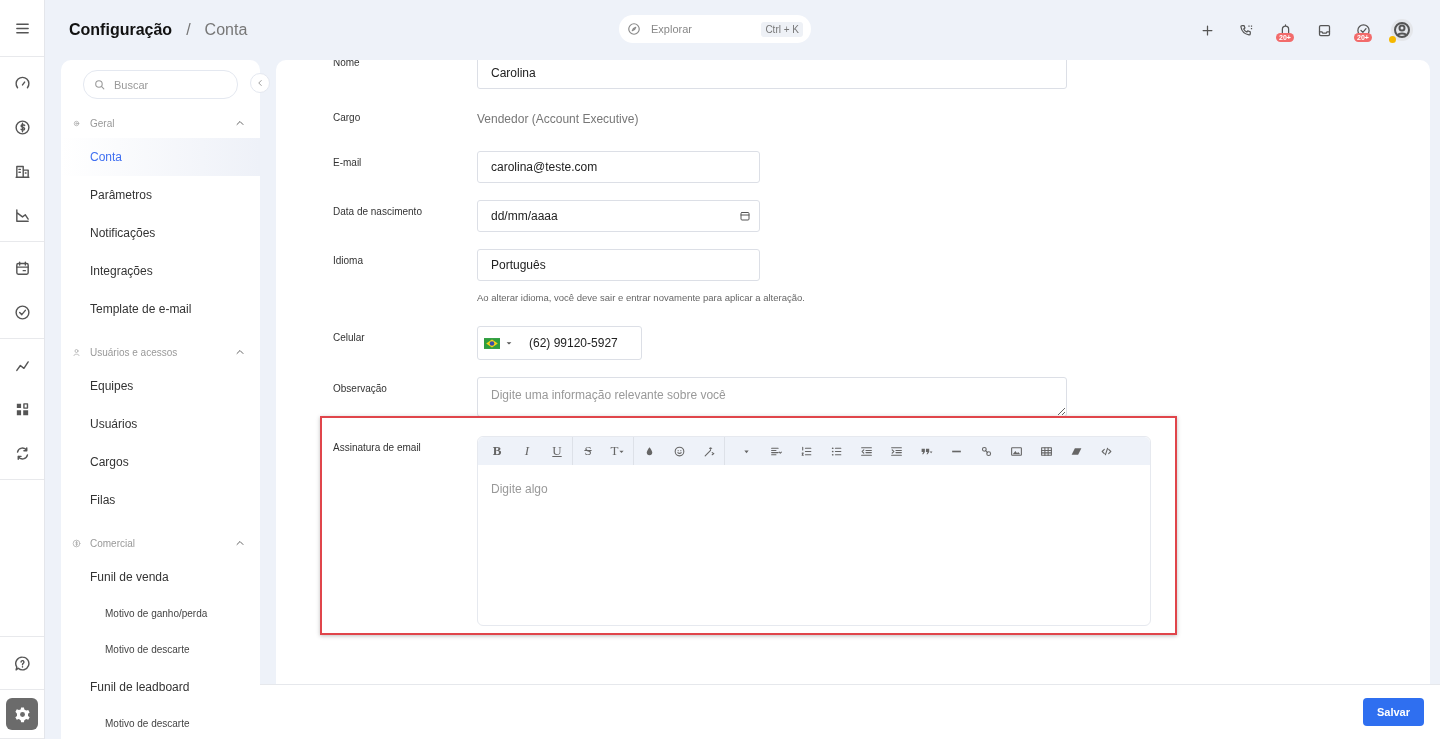 Image resolution: width=1440 pixels, height=739 pixels. What do you see at coordinates (519, 489) in the screenshot?
I see `editor-placeholder: Digite algo` at bounding box center [519, 489].